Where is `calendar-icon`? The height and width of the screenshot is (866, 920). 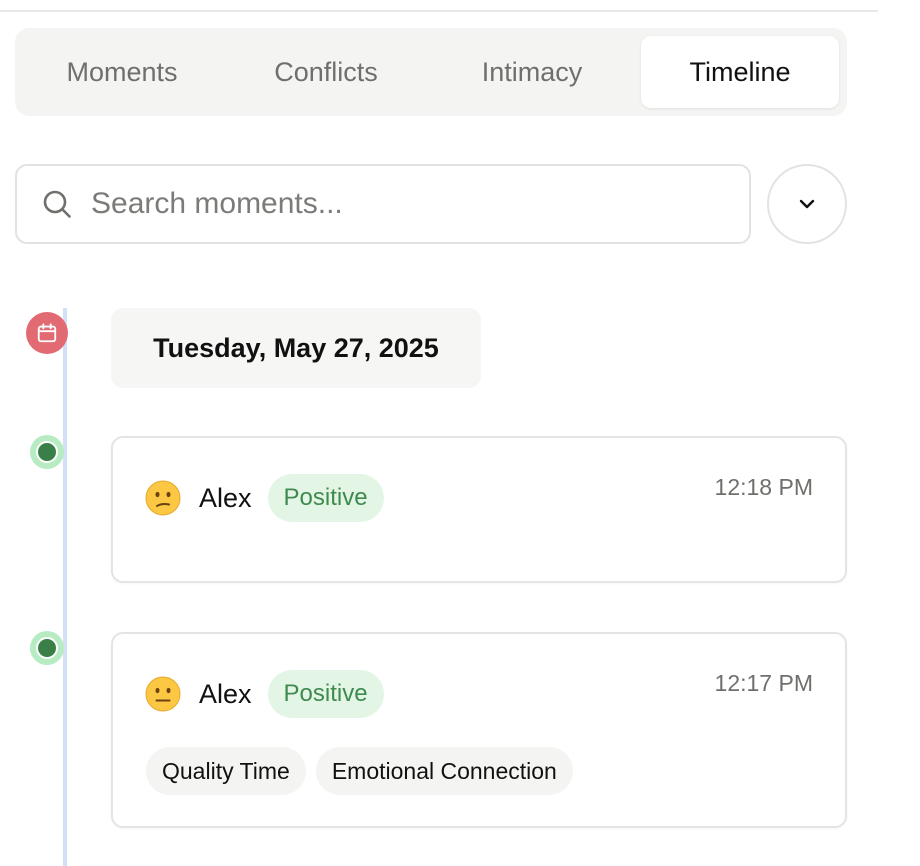 calendar-icon is located at coordinates (47, 333).